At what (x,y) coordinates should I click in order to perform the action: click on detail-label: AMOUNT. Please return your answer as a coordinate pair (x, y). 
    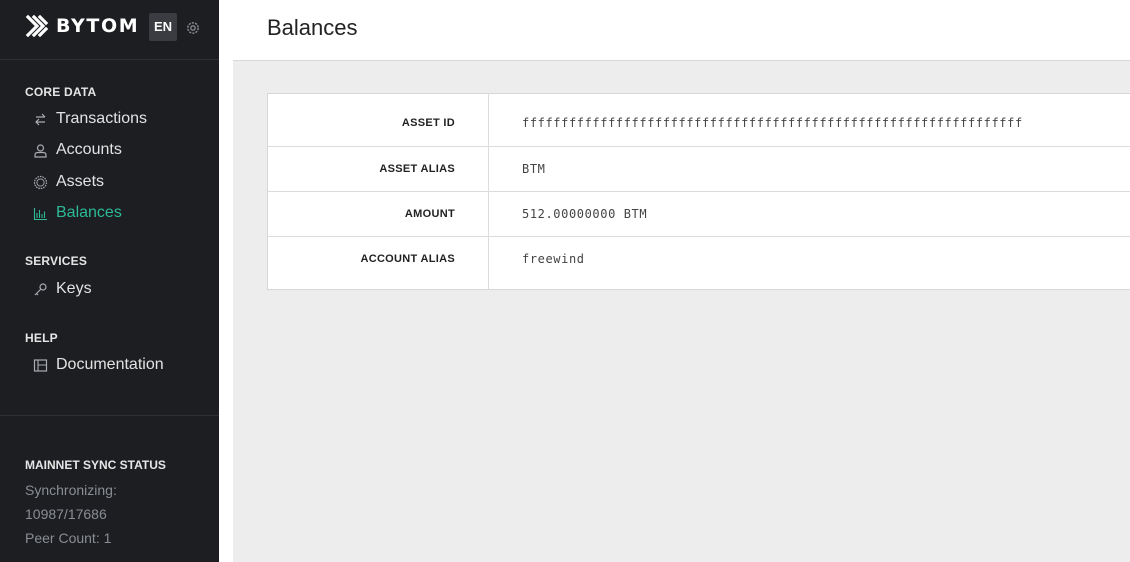
    Looking at the image, I should click on (378, 214).